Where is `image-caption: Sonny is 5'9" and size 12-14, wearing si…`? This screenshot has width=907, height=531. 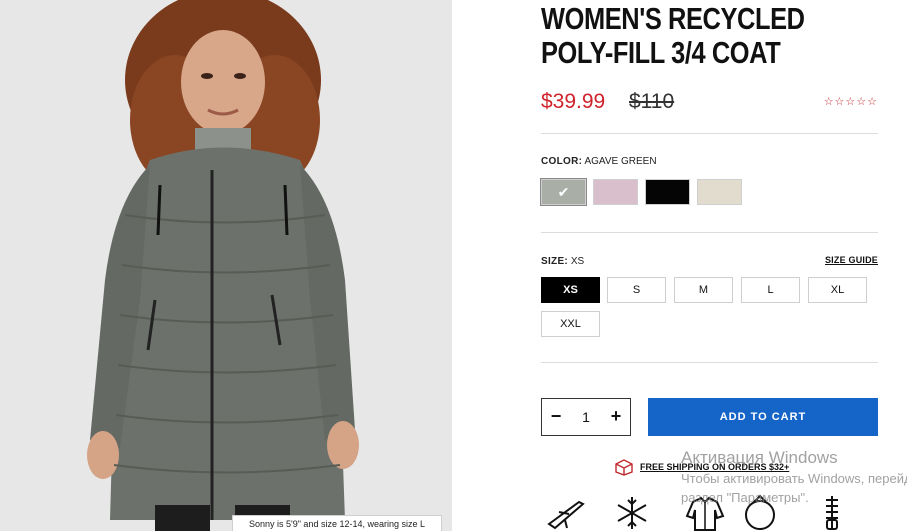 image-caption: Sonny is 5'9" and size 12-14, wearing si… is located at coordinates (337, 523).